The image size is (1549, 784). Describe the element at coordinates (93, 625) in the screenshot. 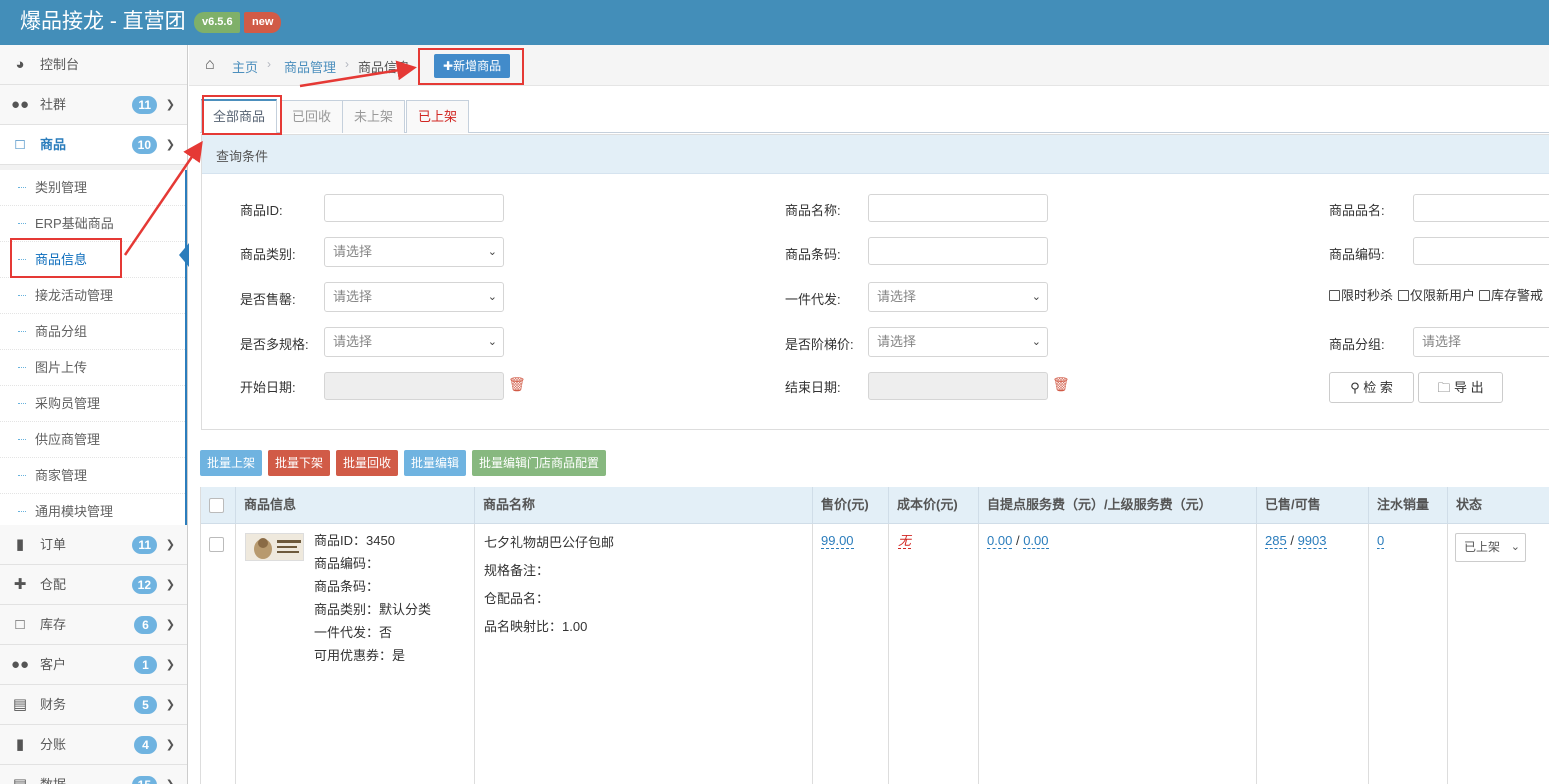

I see `sidebar-item-inventory: □ 库存 6 ❯` at that location.